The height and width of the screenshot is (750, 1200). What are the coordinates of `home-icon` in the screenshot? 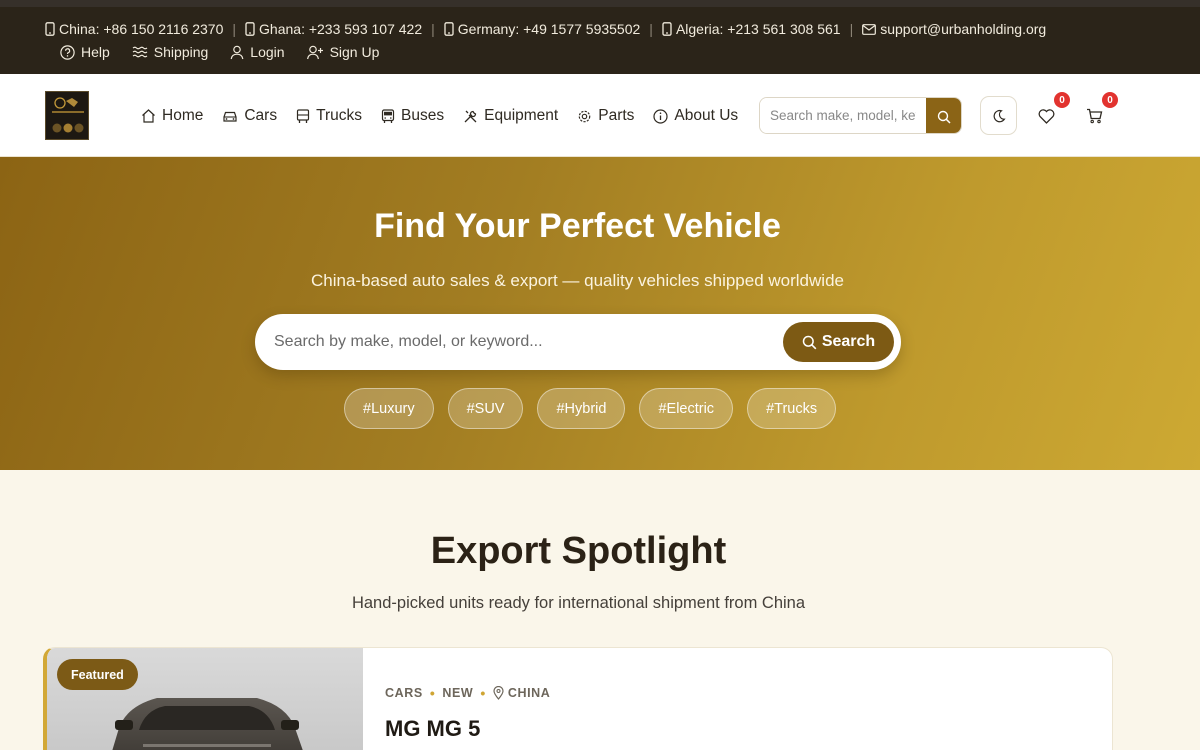 It's located at (148, 116).